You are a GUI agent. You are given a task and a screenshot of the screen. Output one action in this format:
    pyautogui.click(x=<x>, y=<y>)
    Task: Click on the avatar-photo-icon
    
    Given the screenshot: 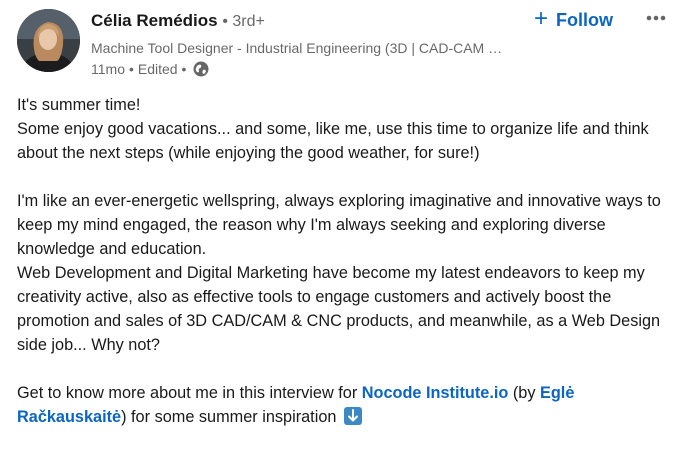 What is the action you would take?
    pyautogui.click(x=48, y=40)
    